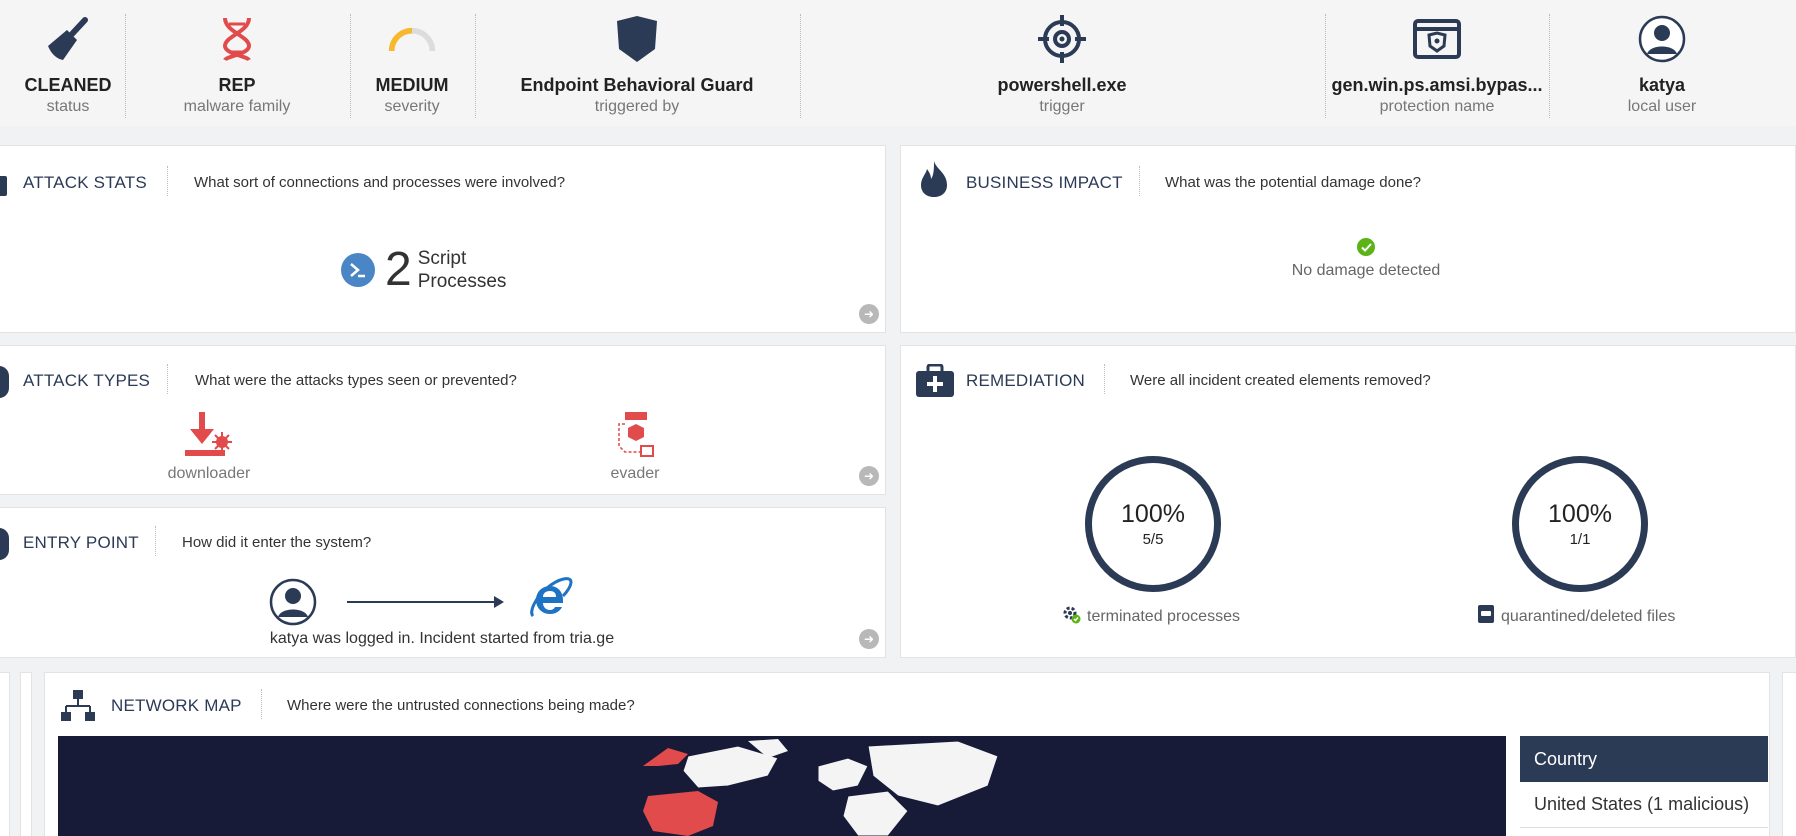  I want to click on card-question: What was the potential damage done?, so click(1293, 182).